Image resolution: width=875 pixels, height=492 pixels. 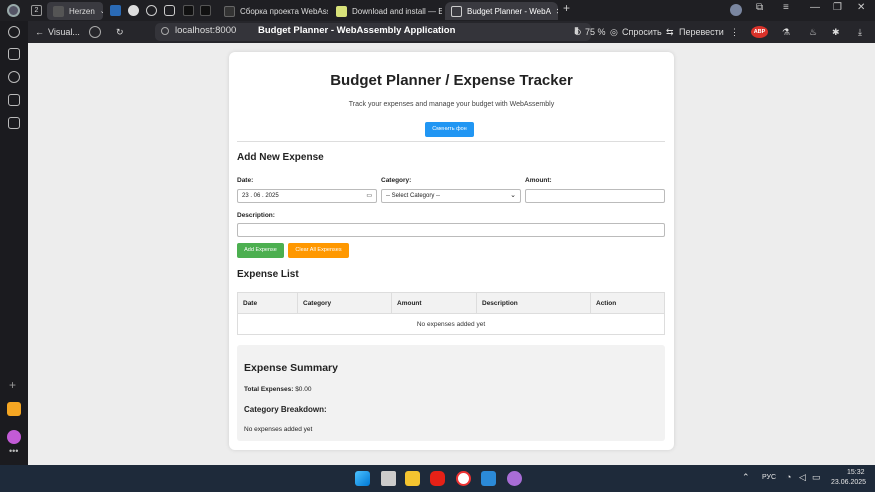 I want to click on total-label: Total Expenses:, so click(x=269, y=389).